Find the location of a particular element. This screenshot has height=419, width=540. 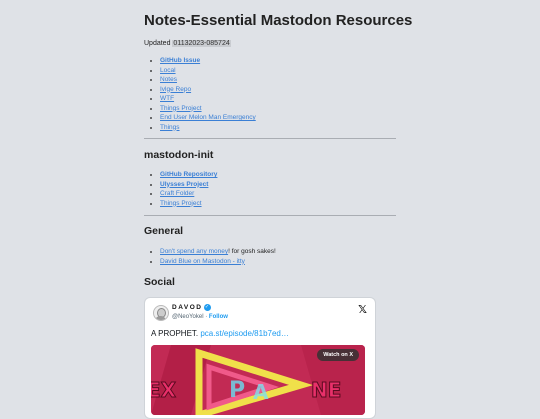

section-heading-social: Social is located at coordinates (159, 282).